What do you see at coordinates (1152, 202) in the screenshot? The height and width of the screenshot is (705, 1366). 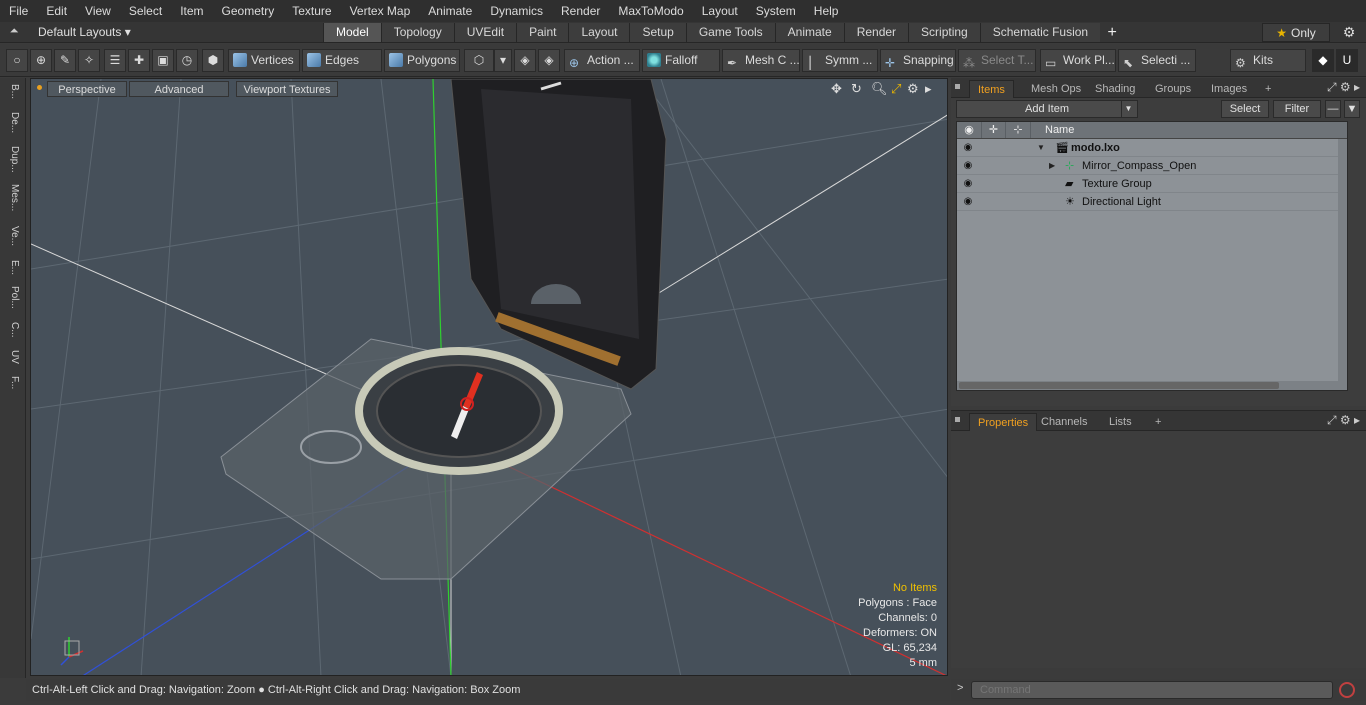 I see `tree-row-directional-light: ◉ ☀ Directional Light` at bounding box center [1152, 202].